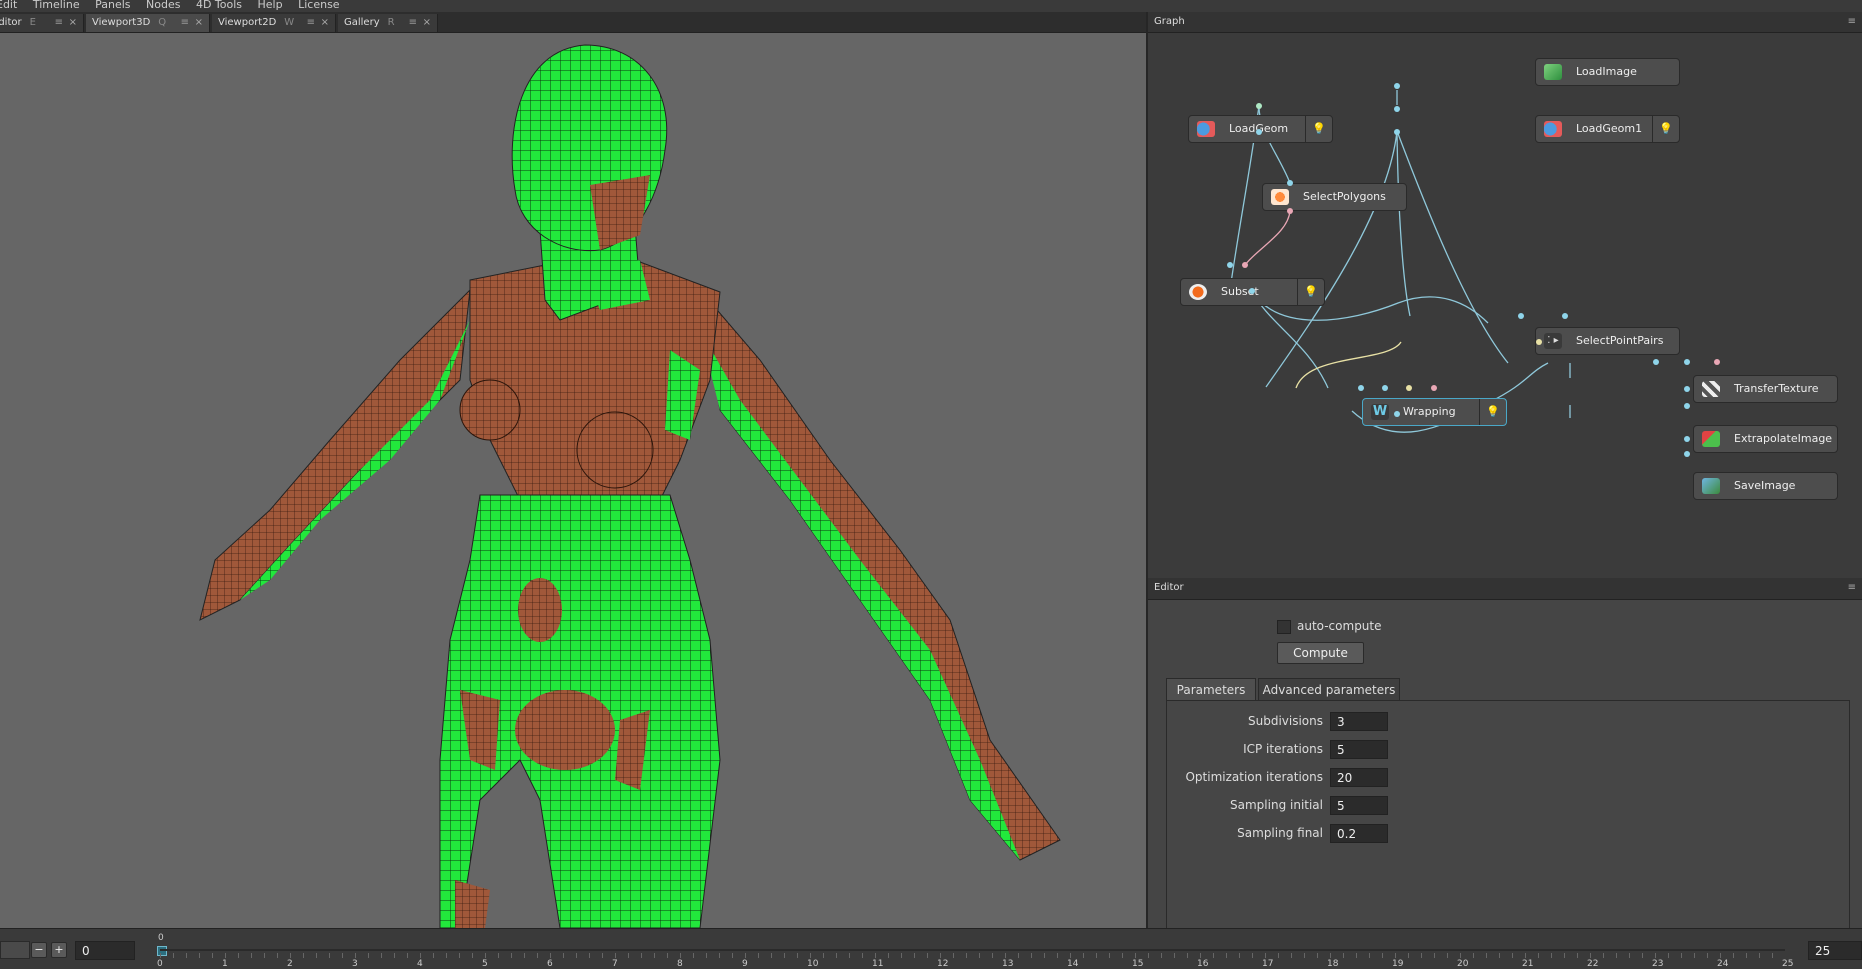  Describe the element at coordinates (1765, 389) in the screenshot. I see `node-transfer-texture: TransferTexture` at that location.